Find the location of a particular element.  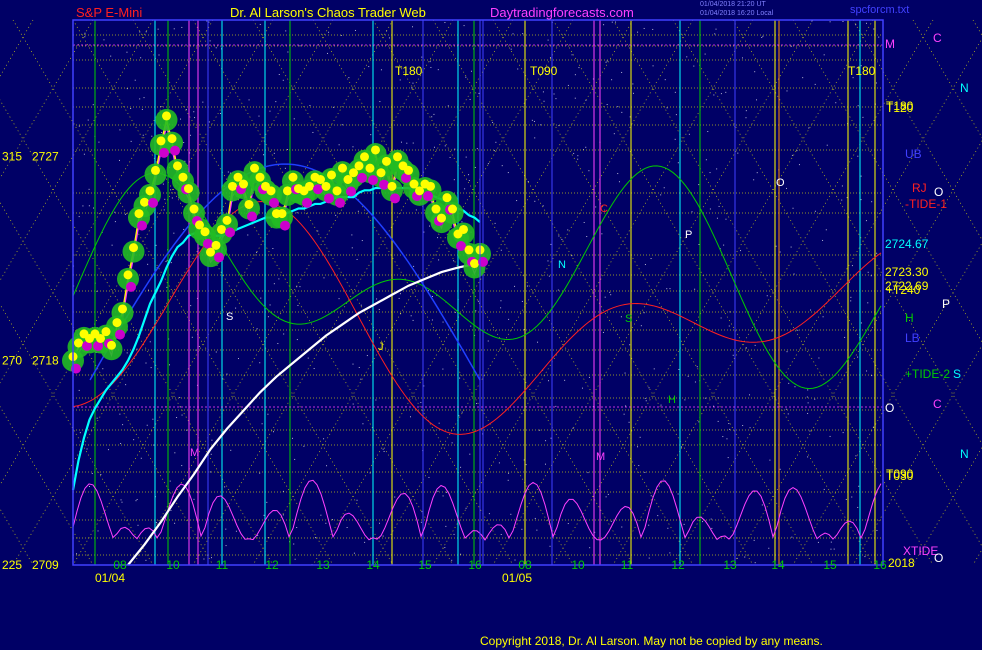

curve-point-label: H is located at coordinates (672, 400).